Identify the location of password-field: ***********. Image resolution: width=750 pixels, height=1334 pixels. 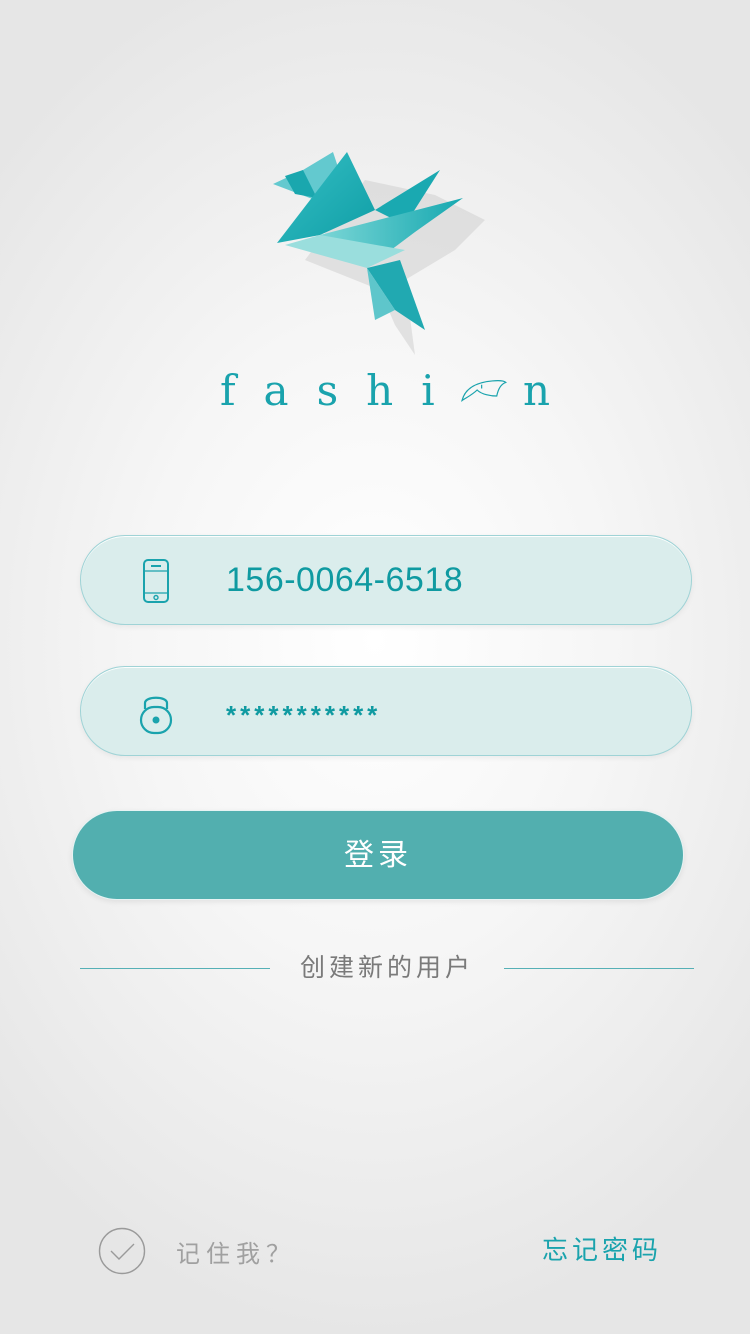
(386, 711).